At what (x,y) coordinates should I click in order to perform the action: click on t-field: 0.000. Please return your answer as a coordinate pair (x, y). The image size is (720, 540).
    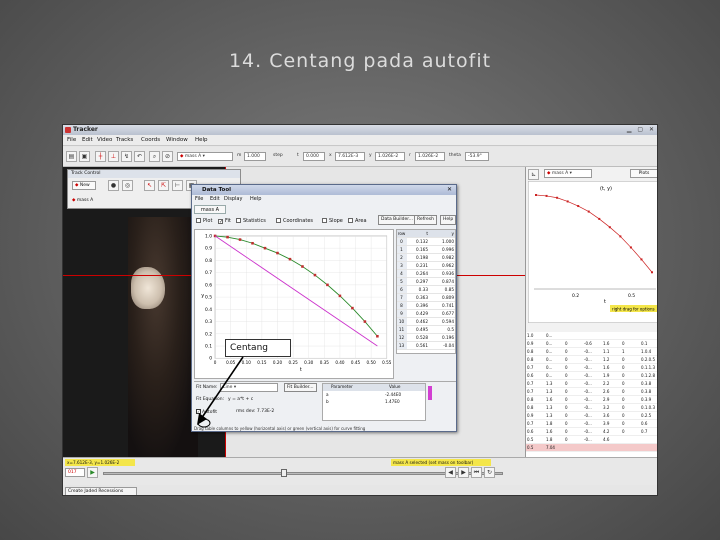
    Looking at the image, I should click on (314, 156).